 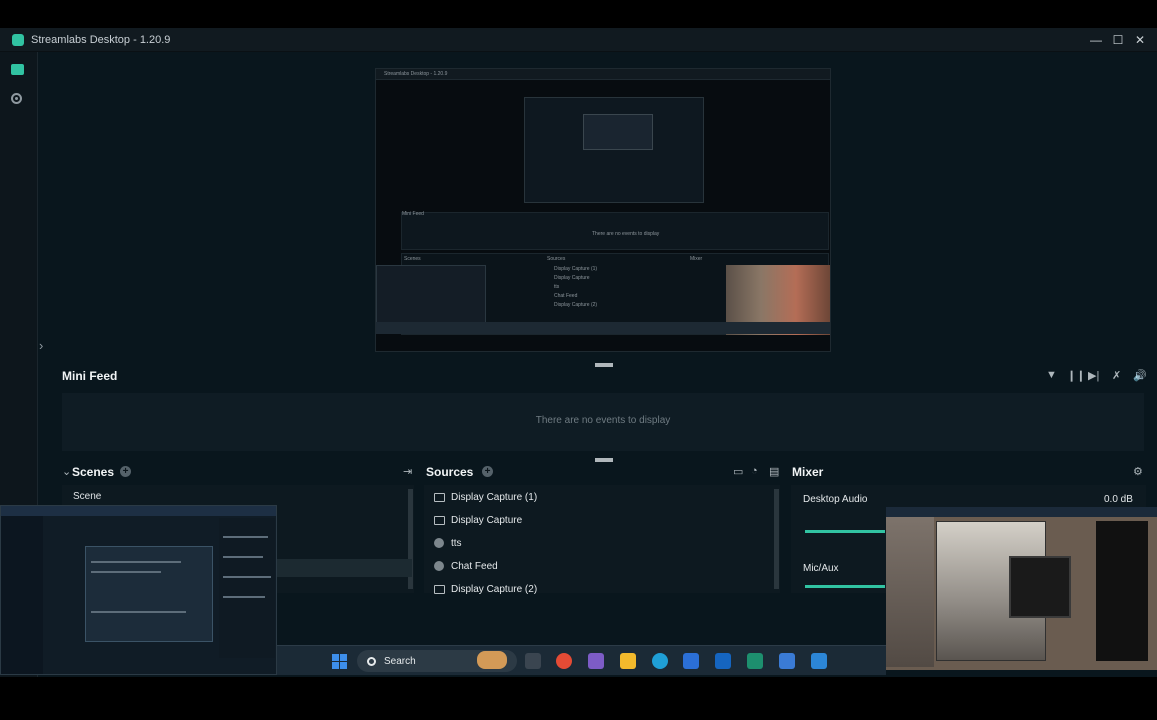 What do you see at coordinates (774, 471) in the screenshot?
I see `add-folder-icon: ▤` at bounding box center [774, 471].